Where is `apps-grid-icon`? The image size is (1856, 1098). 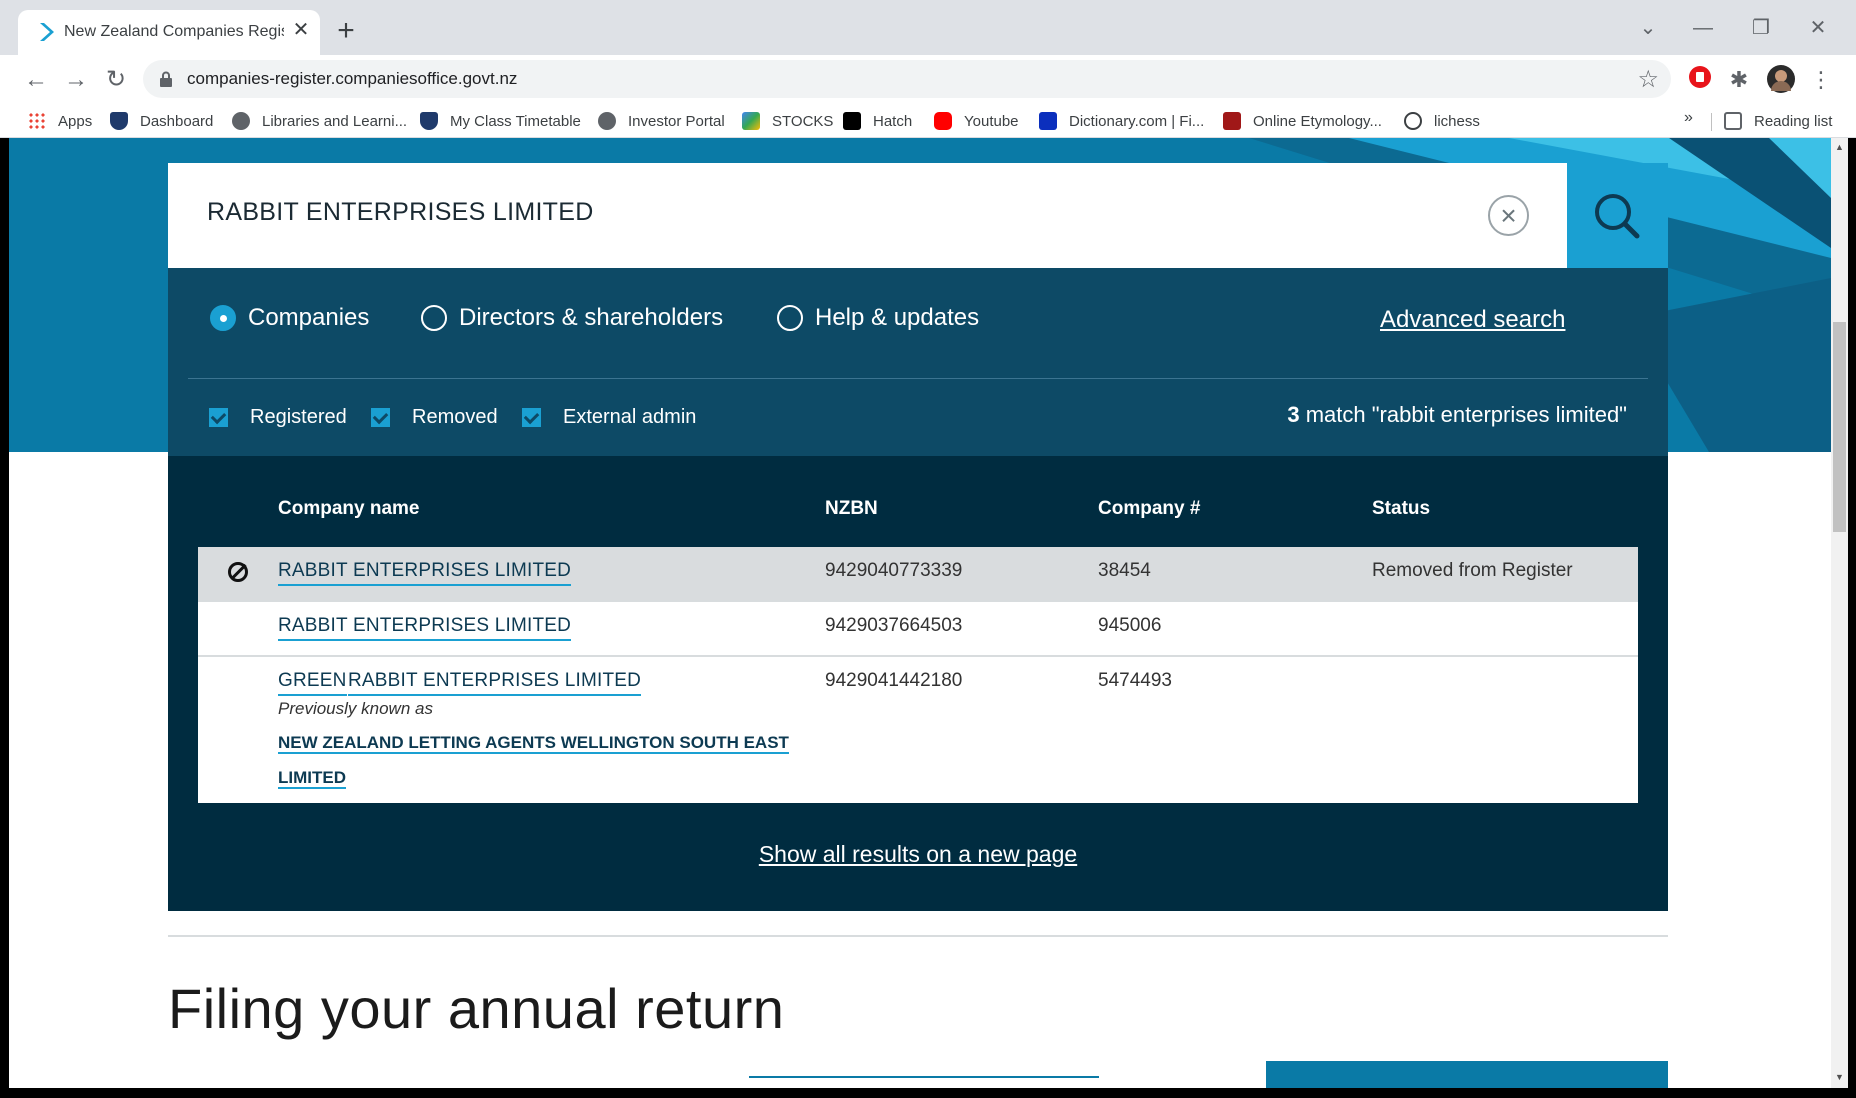 apps-grid-icon is located at coordinates (37, 121).